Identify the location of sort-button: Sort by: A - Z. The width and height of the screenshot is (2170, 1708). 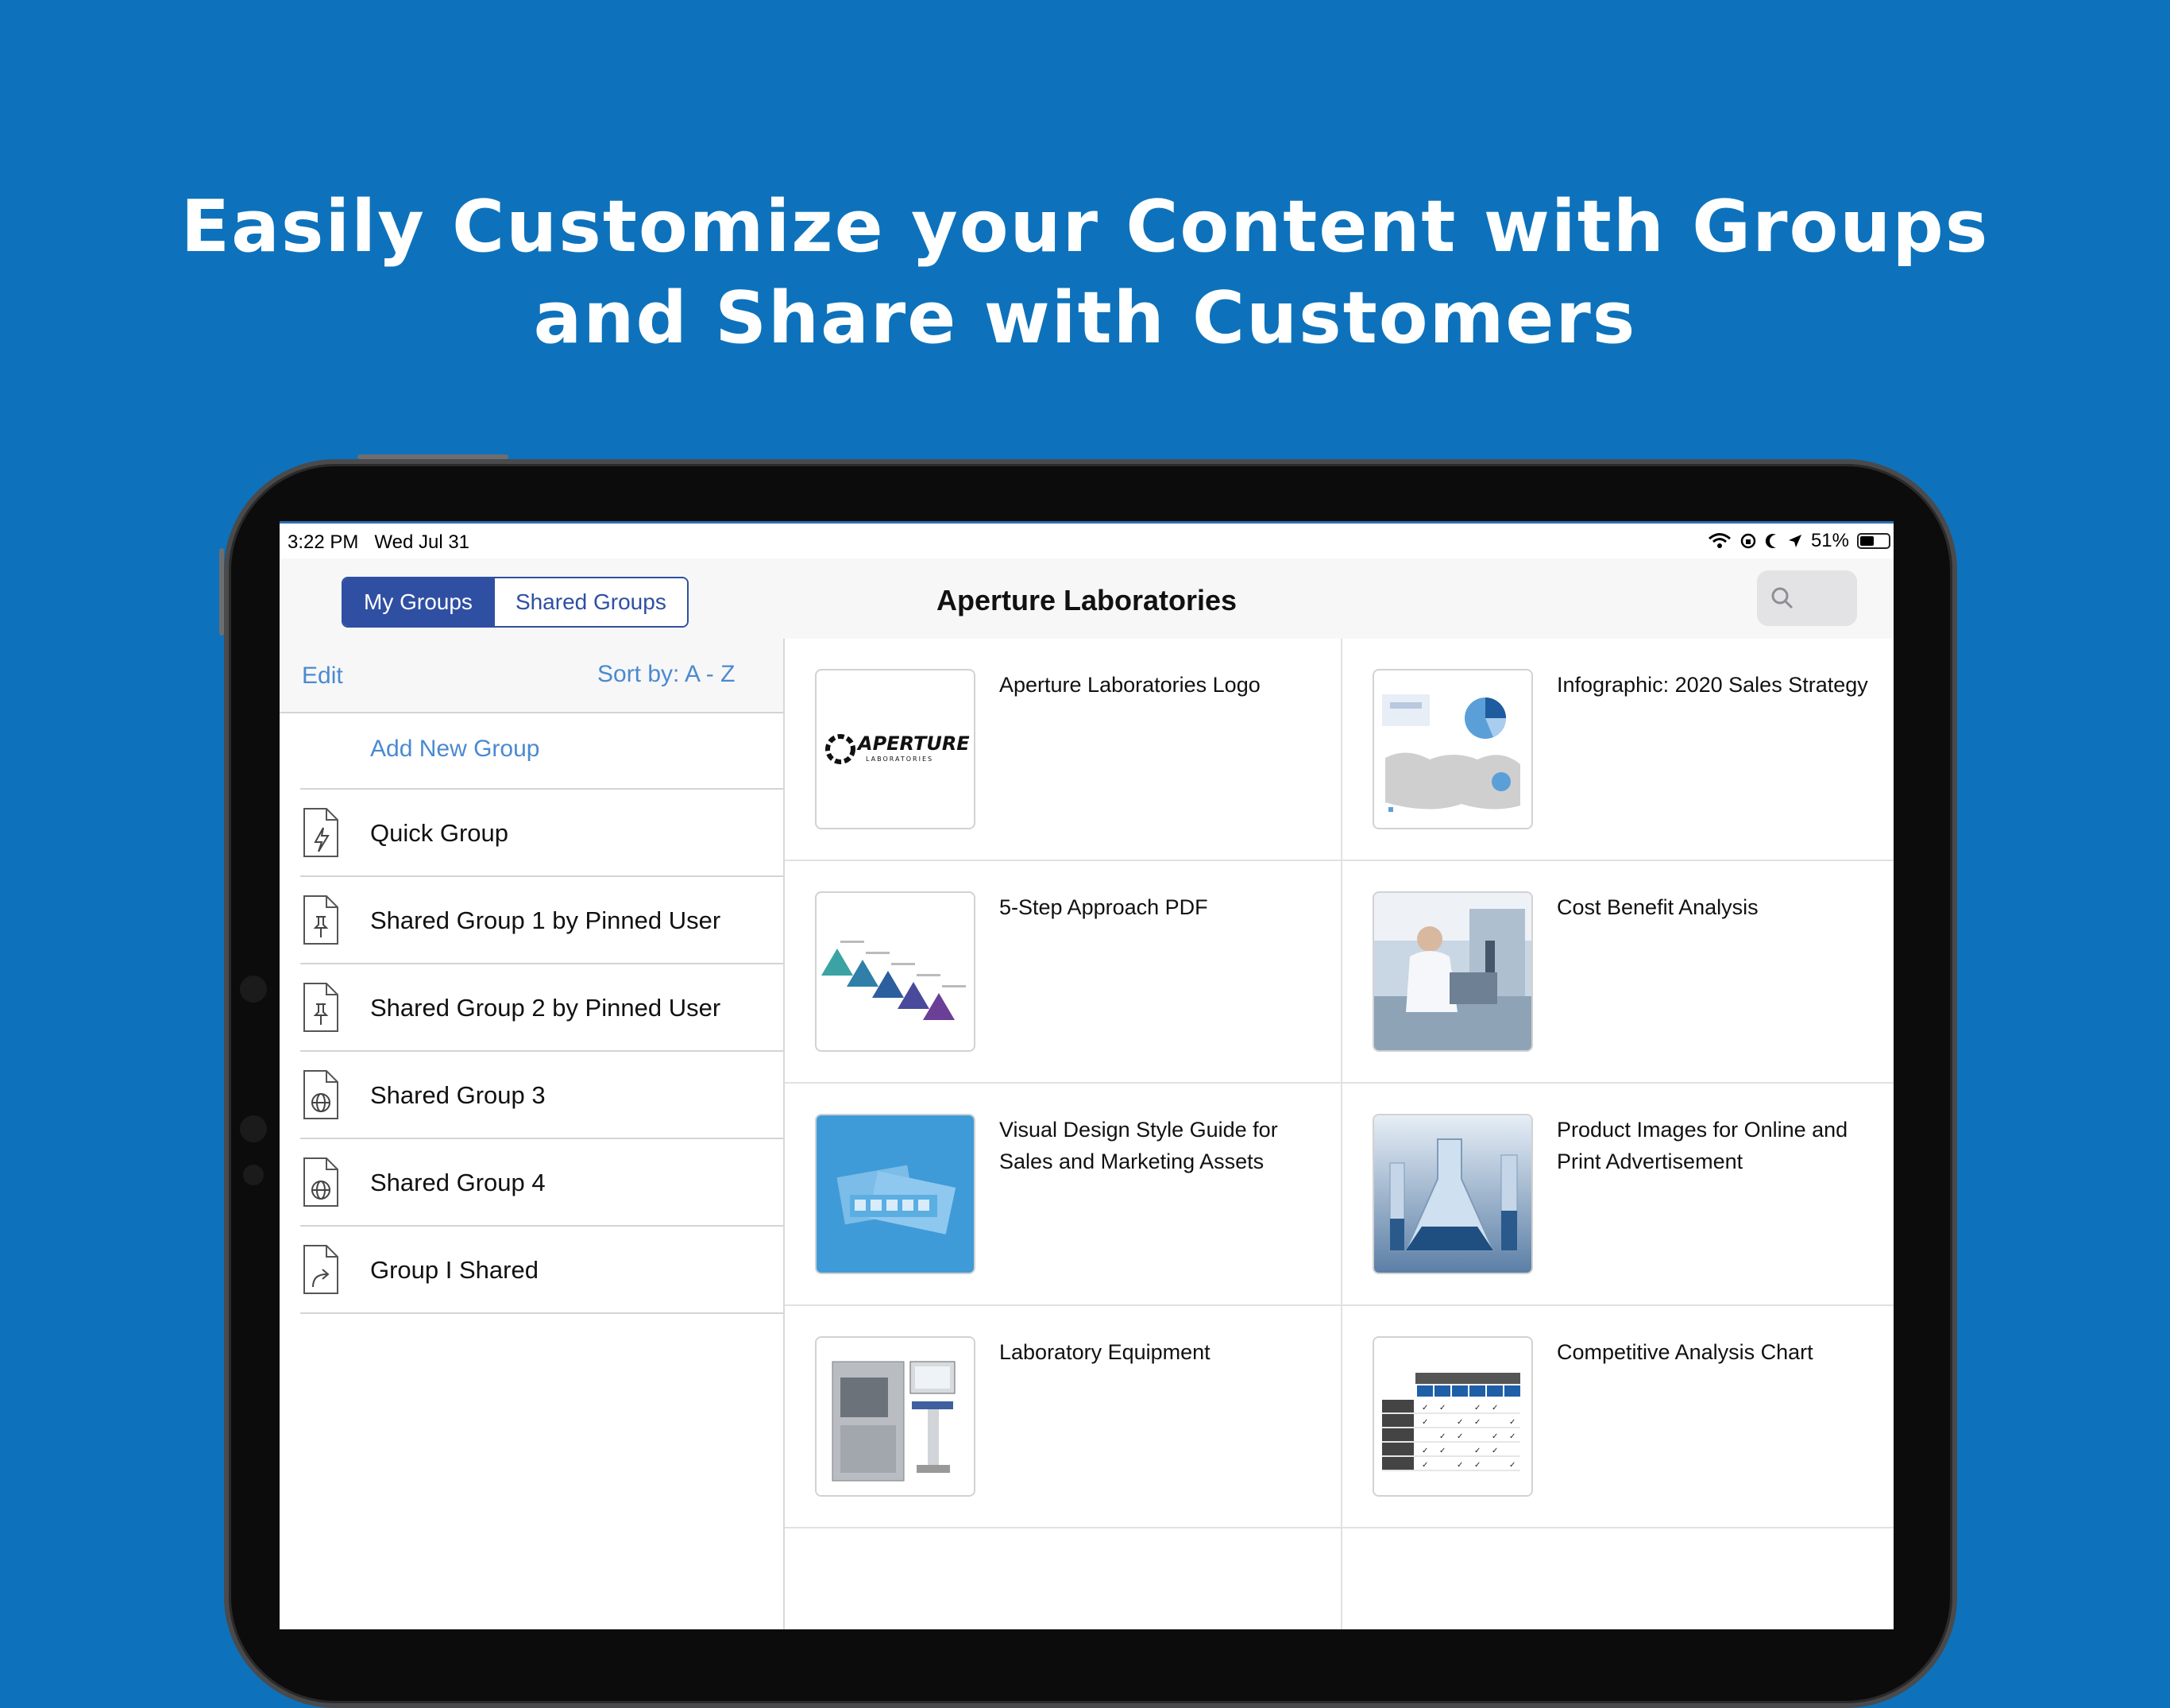
(666, 674).